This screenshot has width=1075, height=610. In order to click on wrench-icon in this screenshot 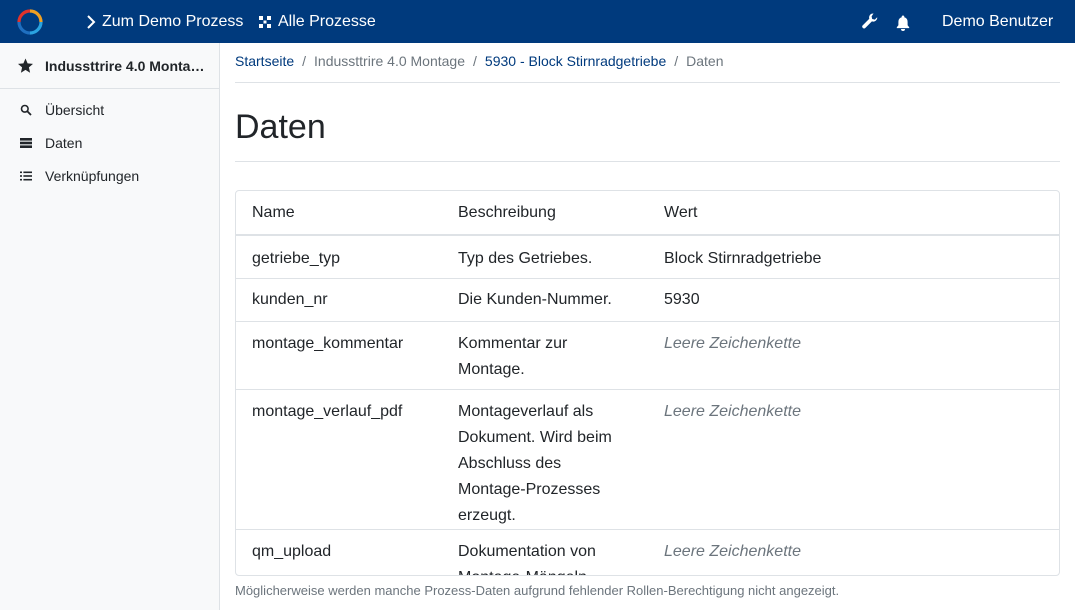, I will do `click(870, 21)`.